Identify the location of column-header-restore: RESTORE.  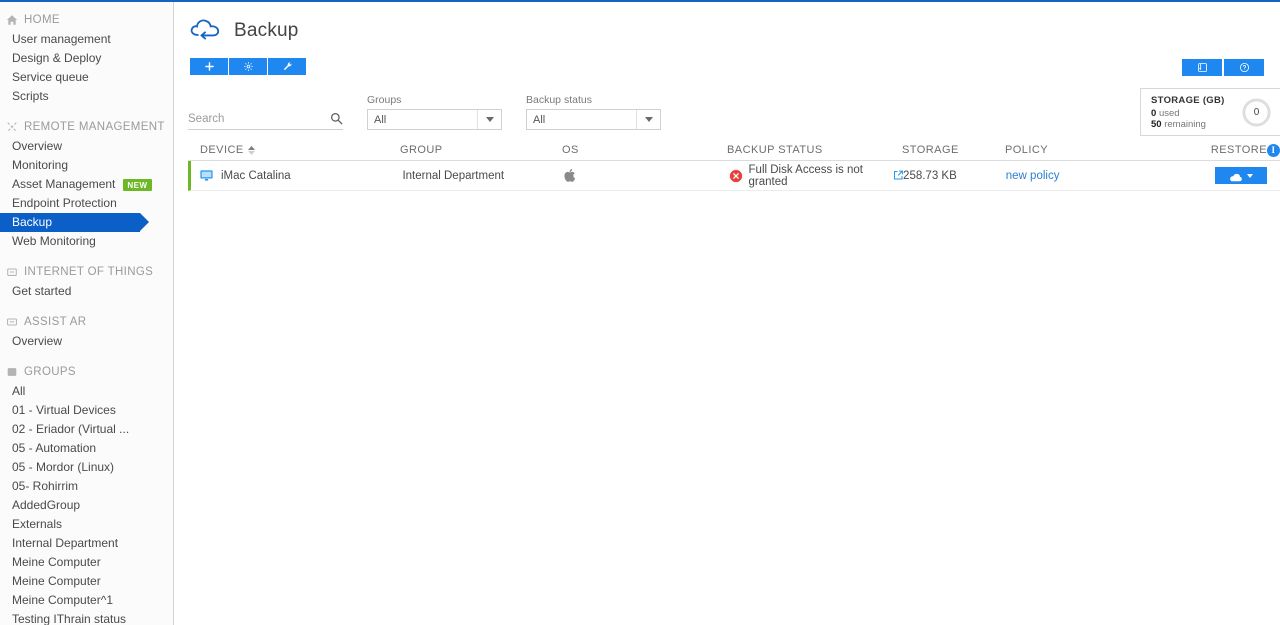
(1222, 150).